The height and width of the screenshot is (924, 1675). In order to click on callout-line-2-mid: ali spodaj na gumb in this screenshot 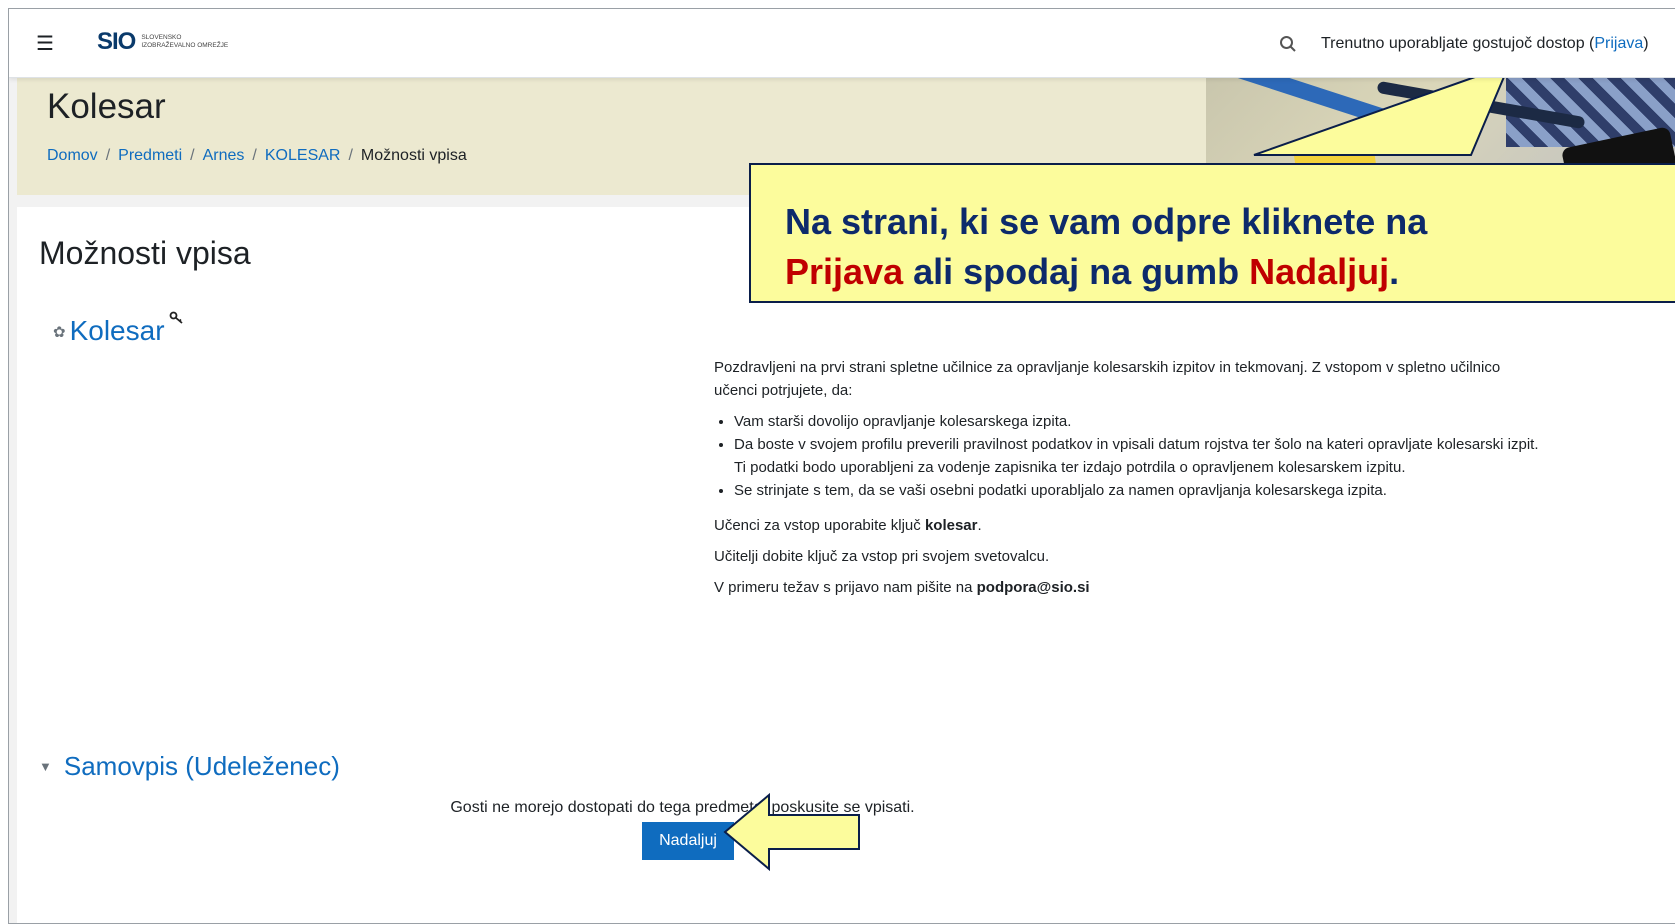, I will do `click(1076, 271)`.